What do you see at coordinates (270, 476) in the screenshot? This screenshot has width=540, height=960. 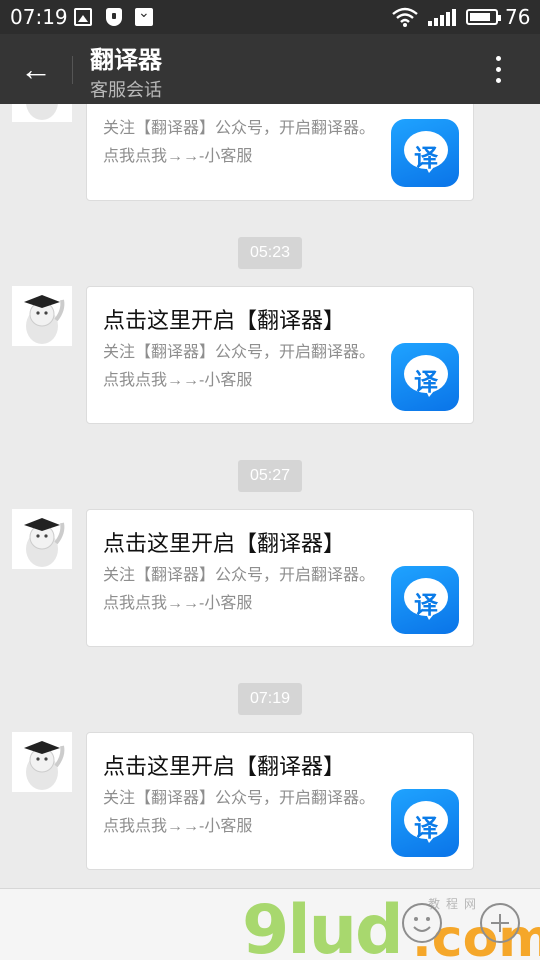 I see `timestamp: 05:27` at bounding box center [270, 476].